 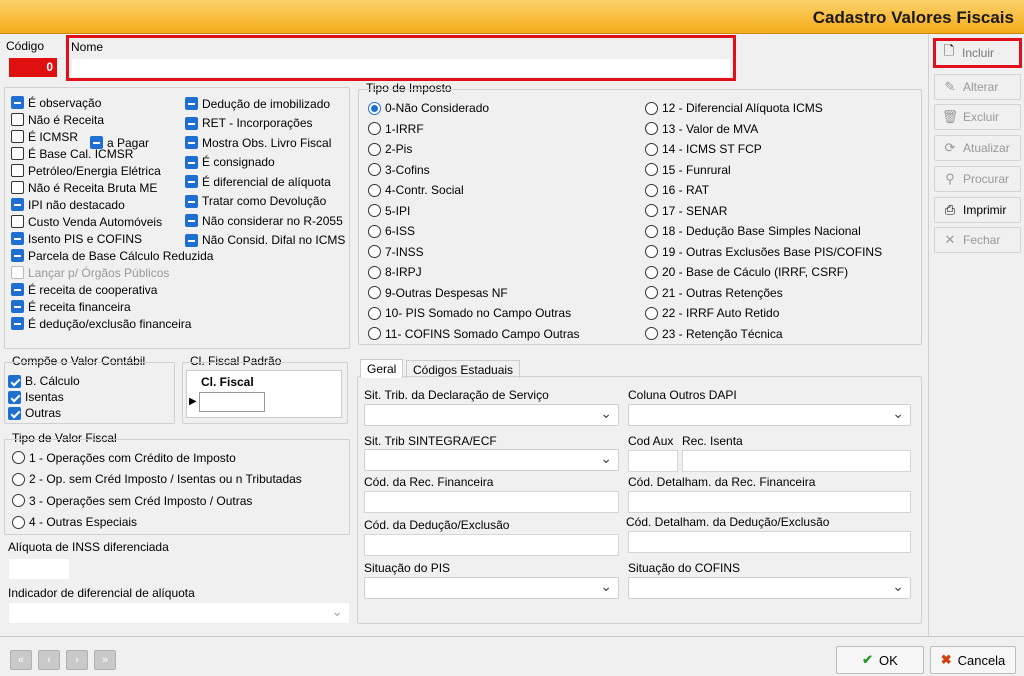 I want to click on next-record-icon: ›, so click(x=77, y=660).